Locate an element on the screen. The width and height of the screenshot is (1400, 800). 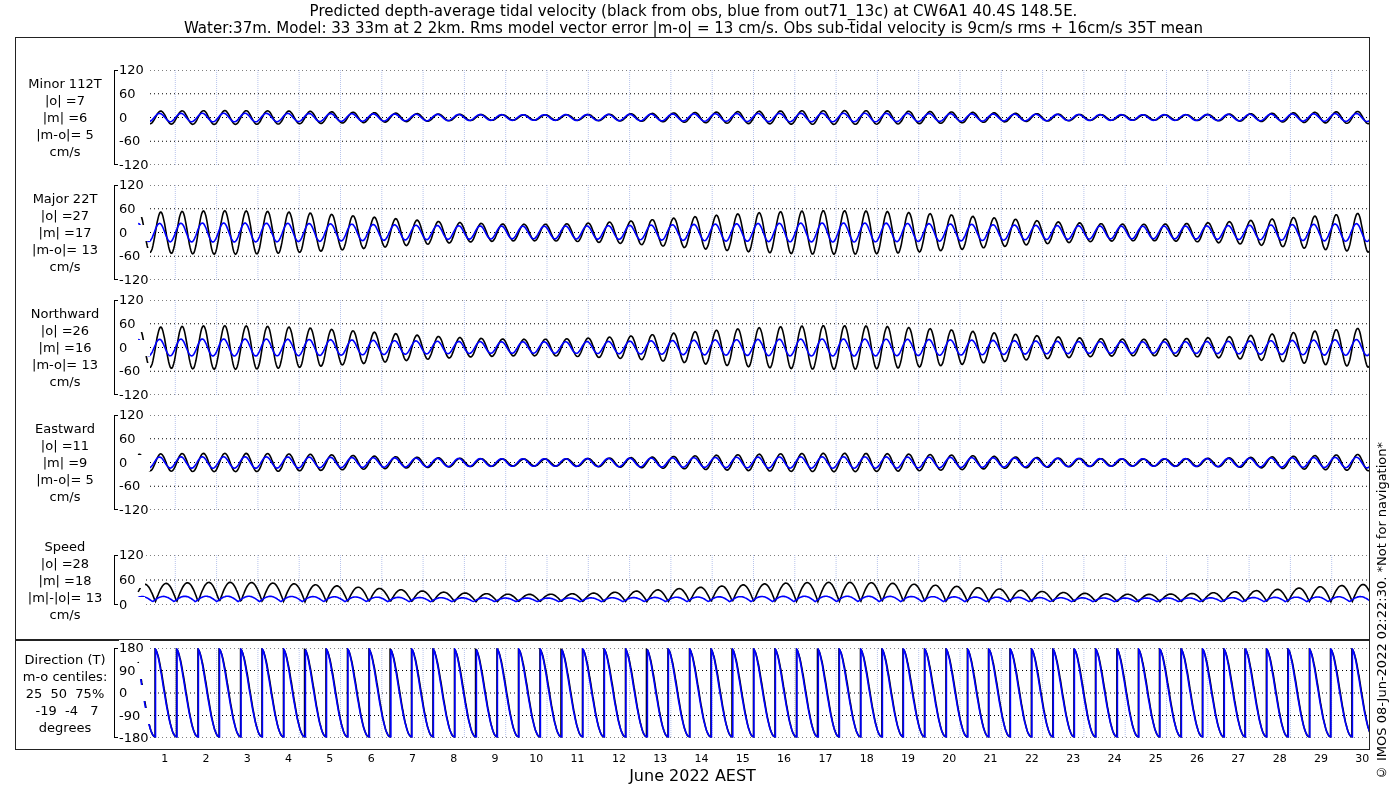
day-tick-label: 8 is located at coordinates (454, 759).